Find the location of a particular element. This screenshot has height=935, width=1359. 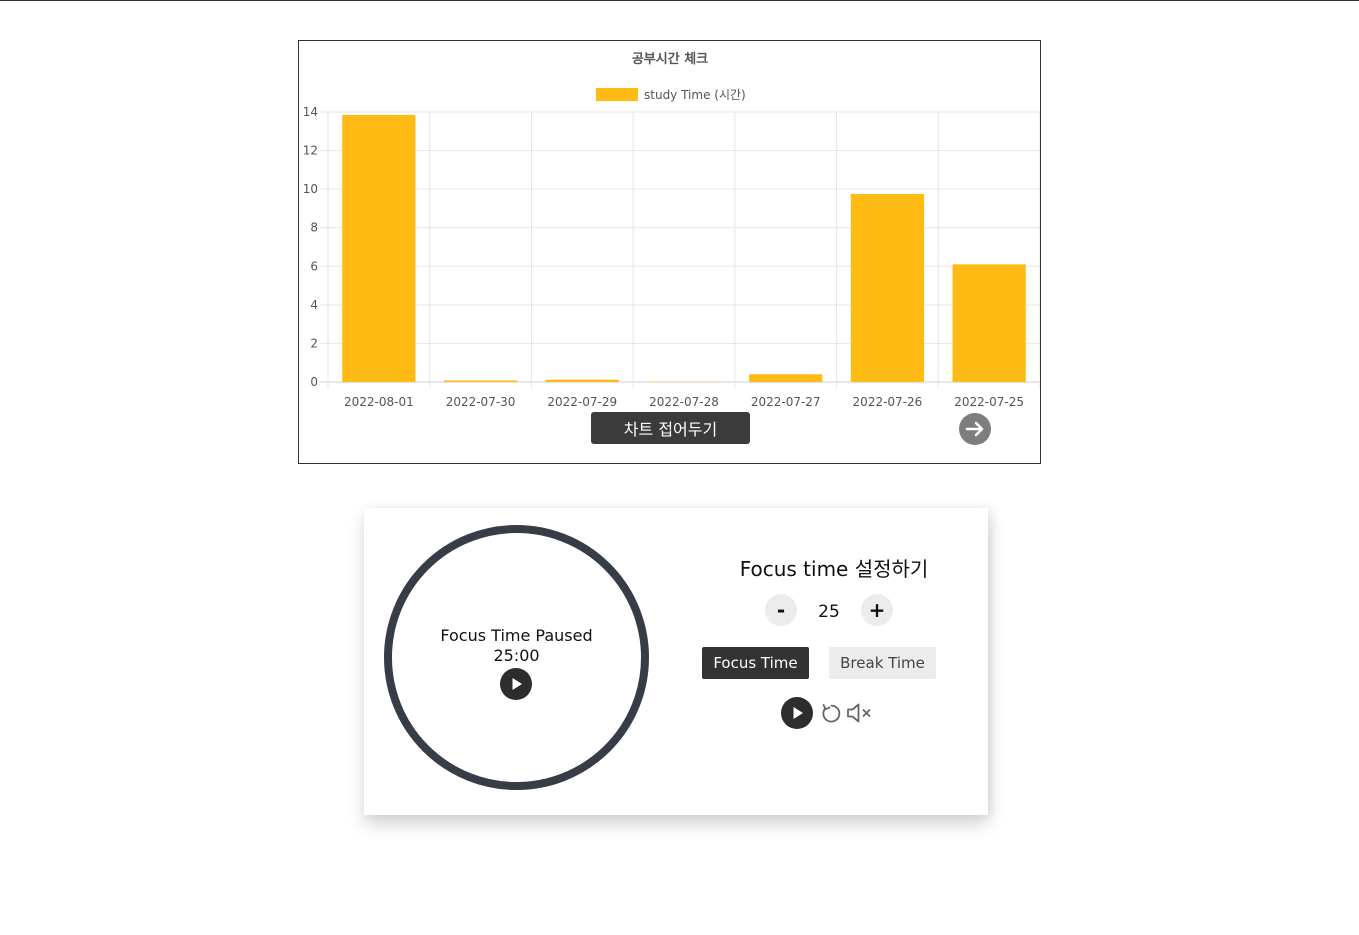

x-tick-label: 2022-07-26 is located at coordinates (888, 402).